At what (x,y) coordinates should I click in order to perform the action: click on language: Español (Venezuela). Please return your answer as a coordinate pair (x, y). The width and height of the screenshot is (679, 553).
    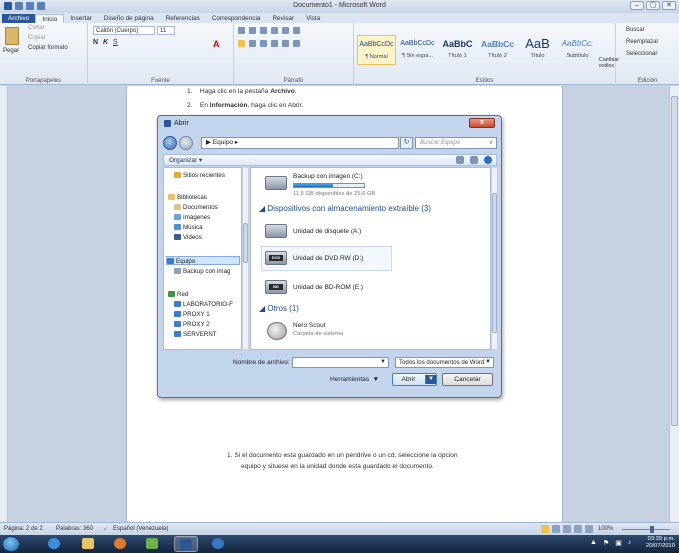
    Looking at the image, I should click on (140, 529).